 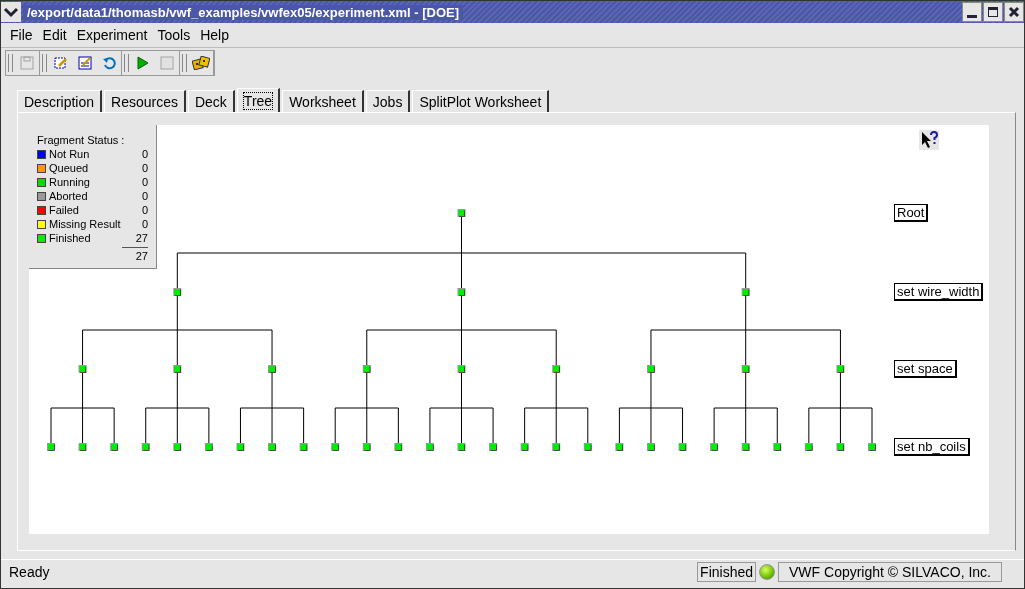 What do you see at coordinates (60, 101) in the screenshot?
I see `tab: Description` at bounding box center [60, 101].